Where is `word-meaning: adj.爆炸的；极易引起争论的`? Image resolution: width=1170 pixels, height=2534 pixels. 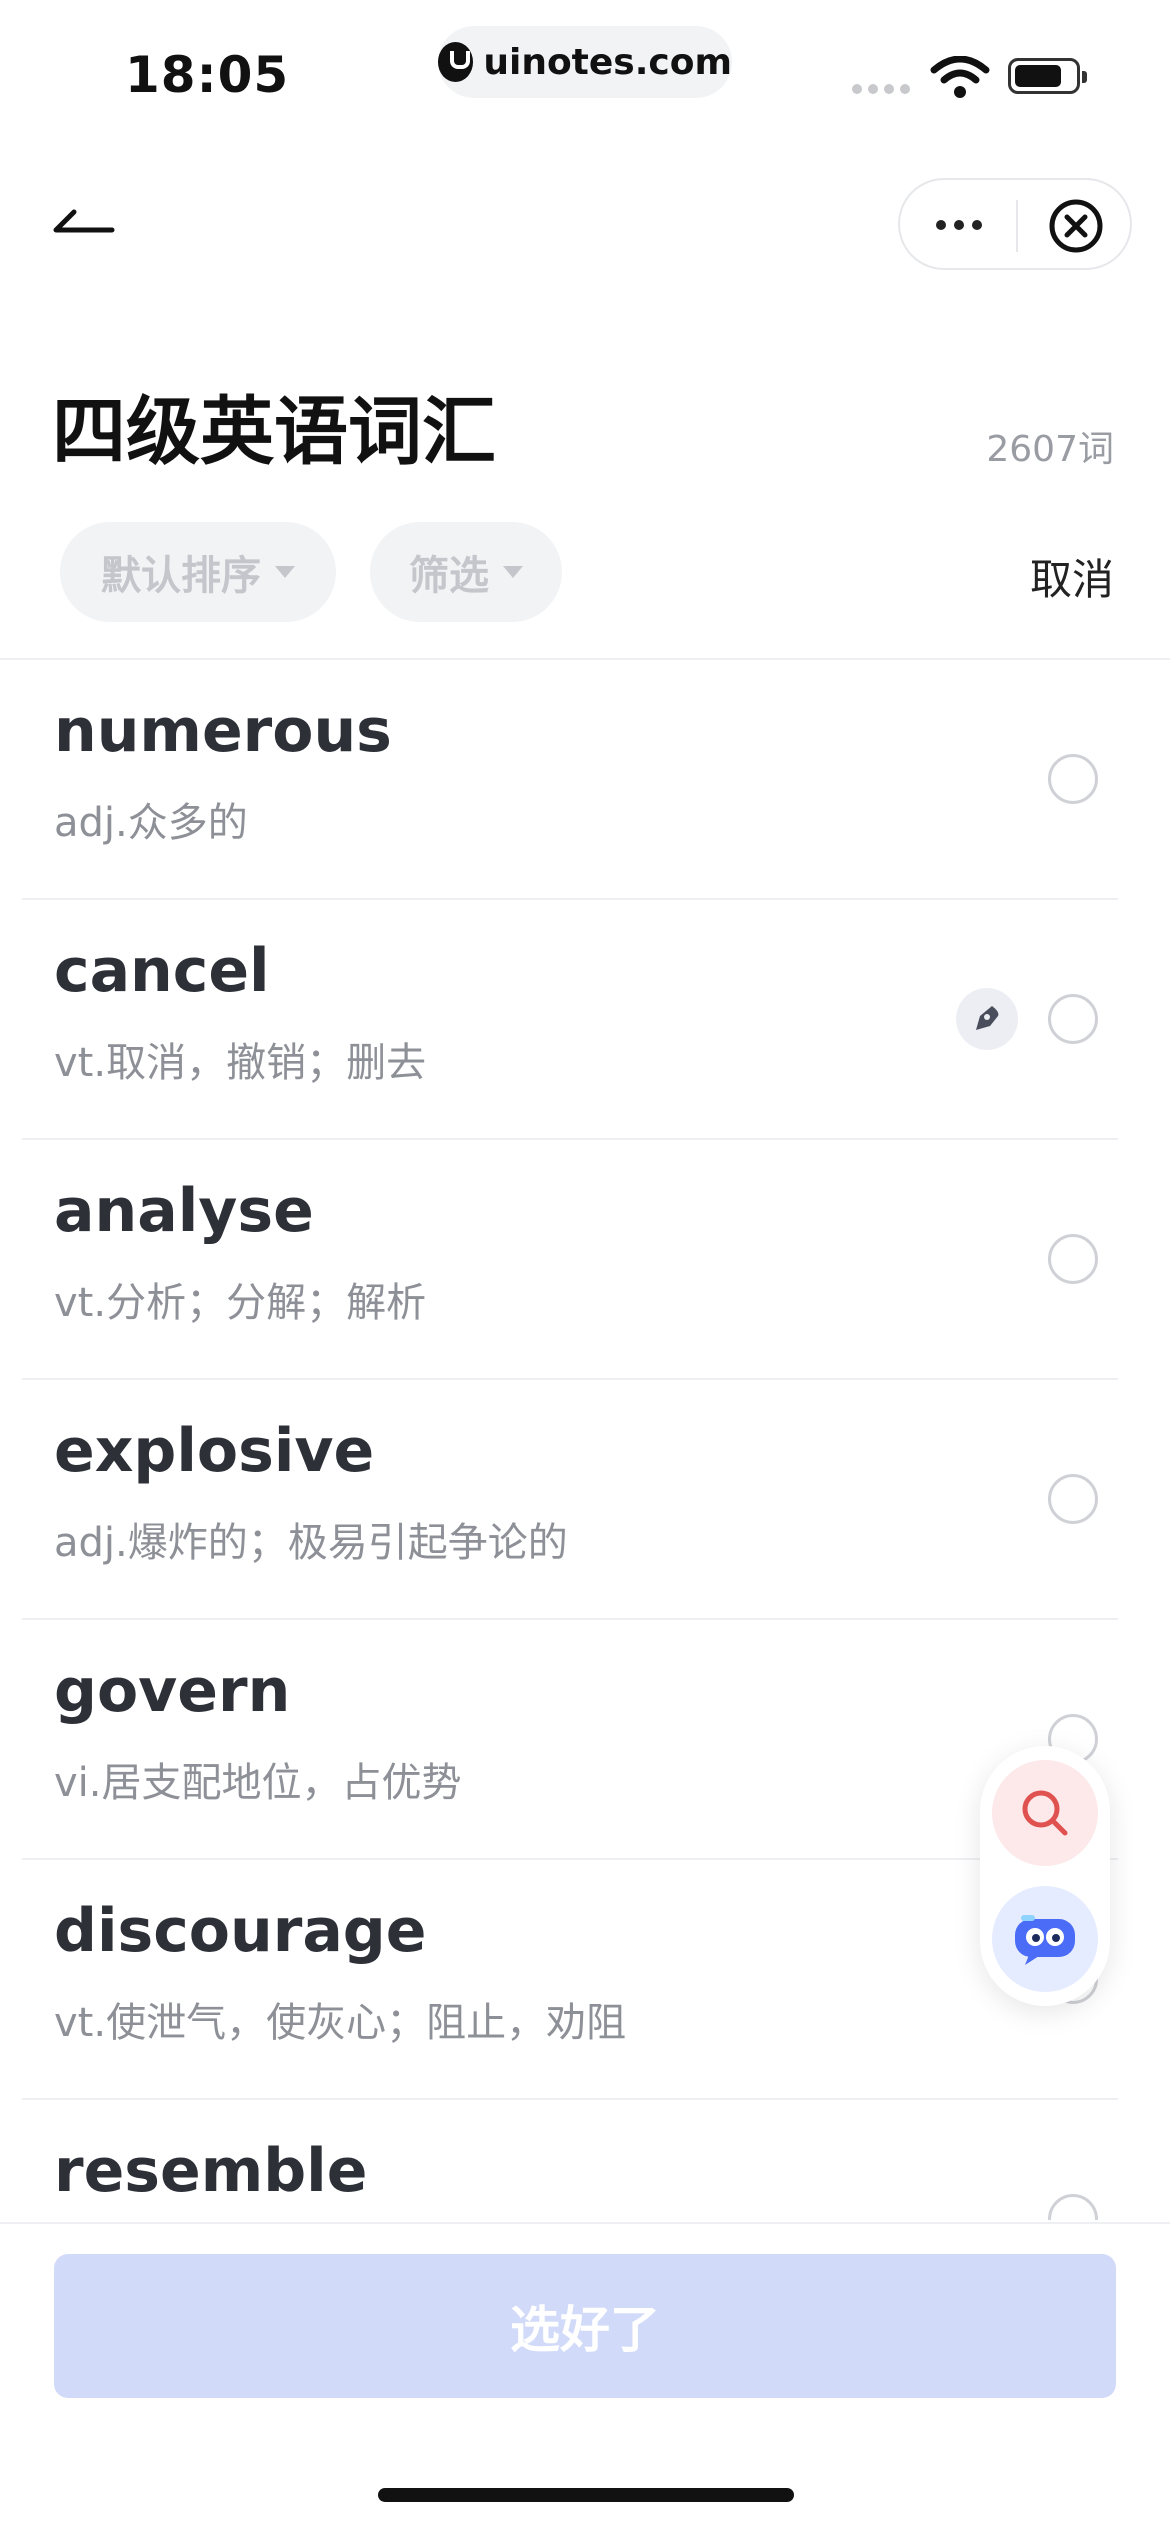 word-meaning: adj.爆炸的；极易引起争论的 is located at coordinates (311, 1543).